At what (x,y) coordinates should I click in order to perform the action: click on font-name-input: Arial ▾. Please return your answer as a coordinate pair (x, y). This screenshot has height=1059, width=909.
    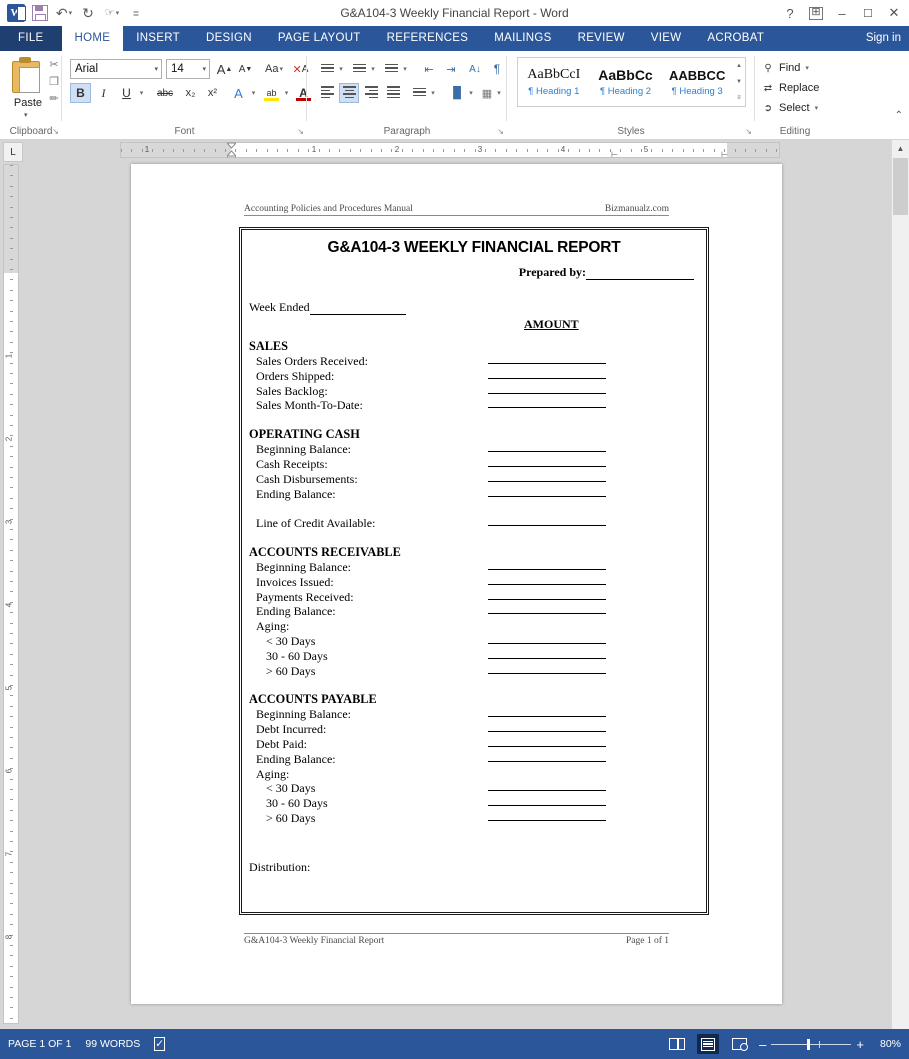
    Looking at the image, I should click on (116, 69).